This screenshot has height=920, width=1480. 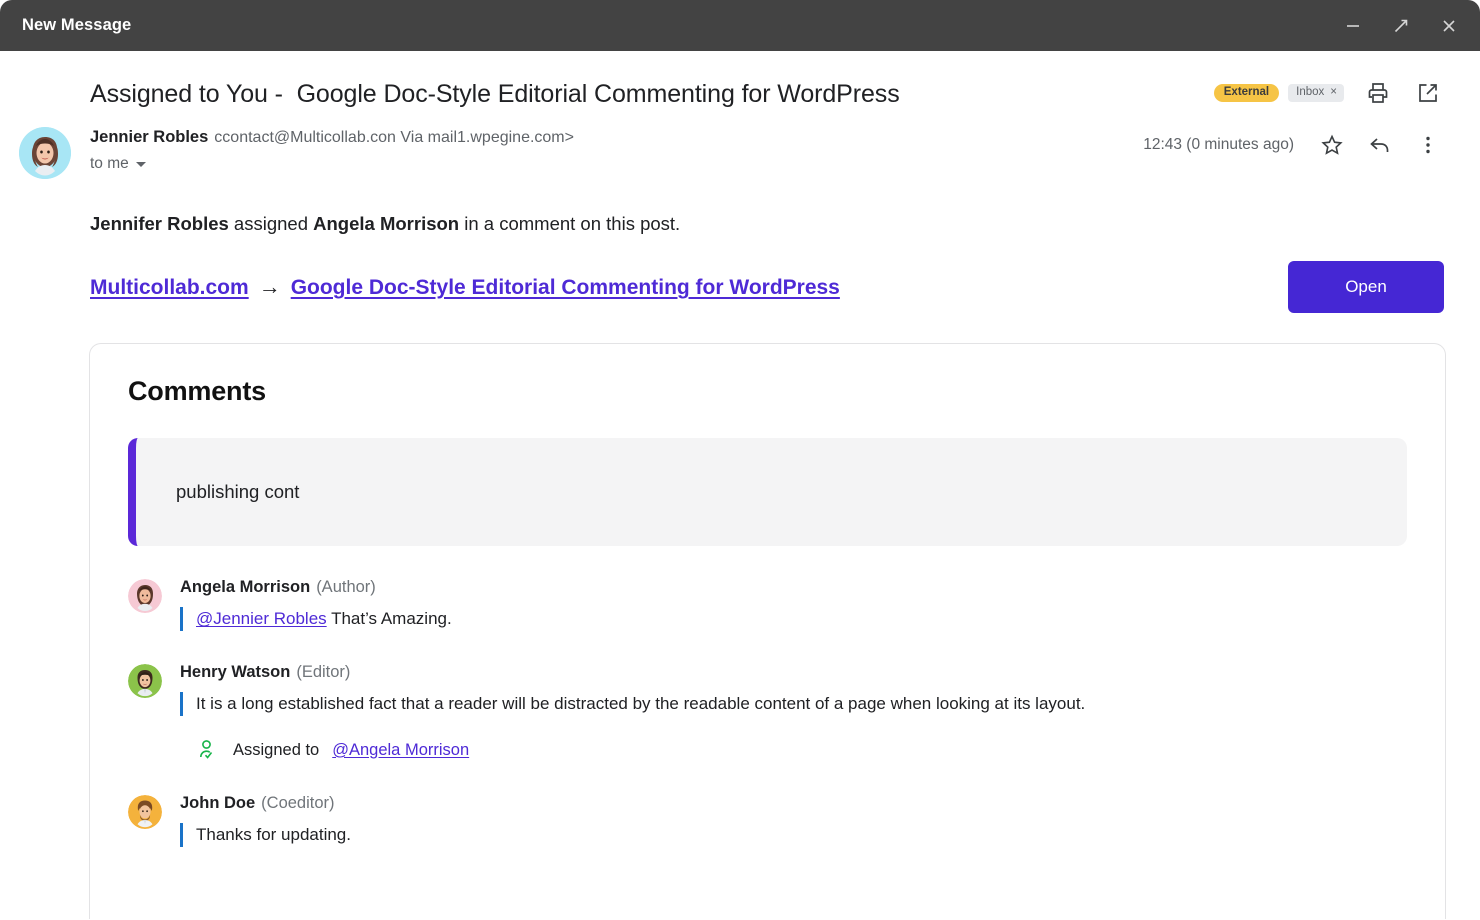 I want to click on comment-text: Thanks for updating., so click(x=793, y=835).